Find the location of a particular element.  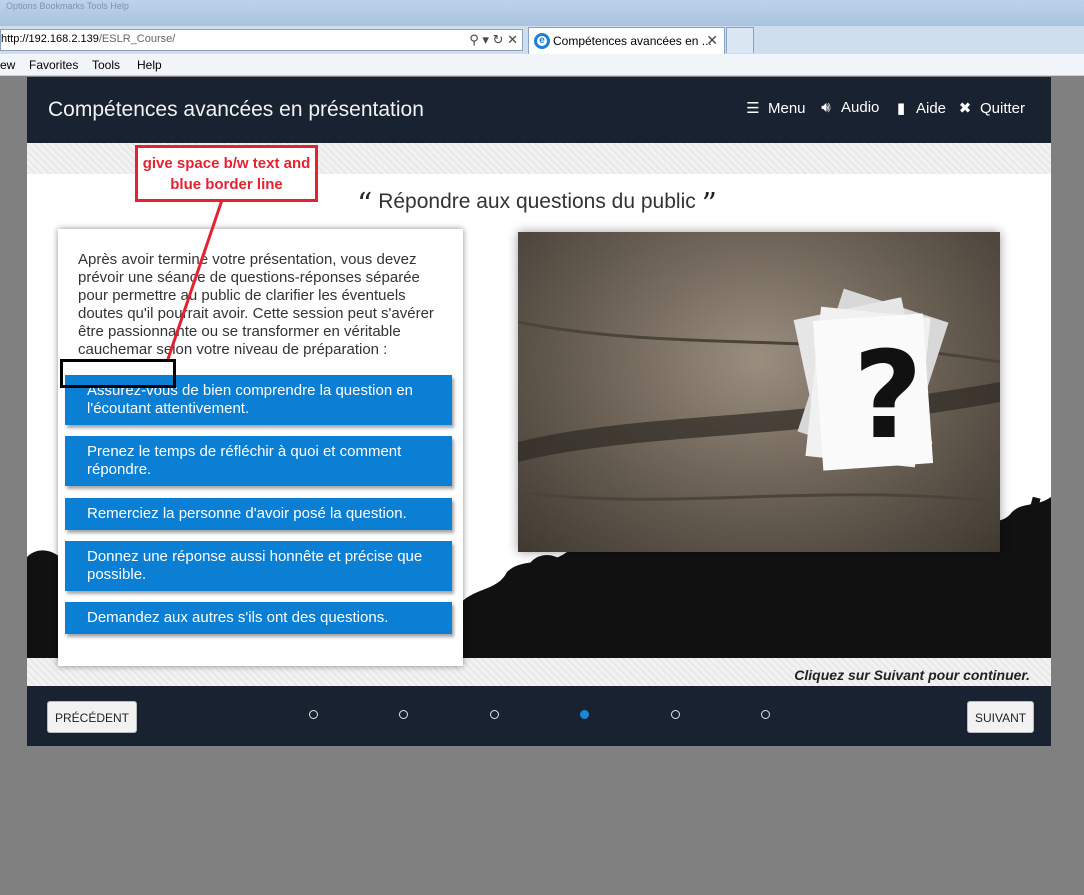

speaker-icon: 🔊︎ is located at coordinates (826, 107).